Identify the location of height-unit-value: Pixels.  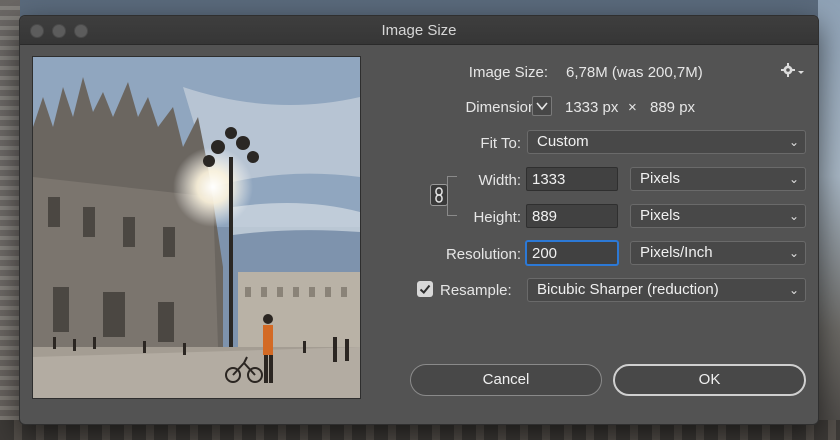
(660, 215).